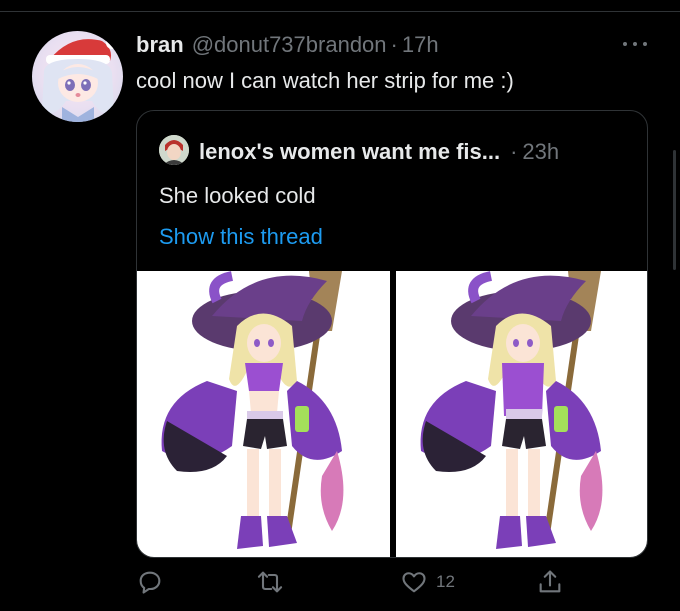 This screenshot has height=611, width=680. Describe the element at coordinates (160, 45) in the screenshot. I see `display-name: bran` at that location.